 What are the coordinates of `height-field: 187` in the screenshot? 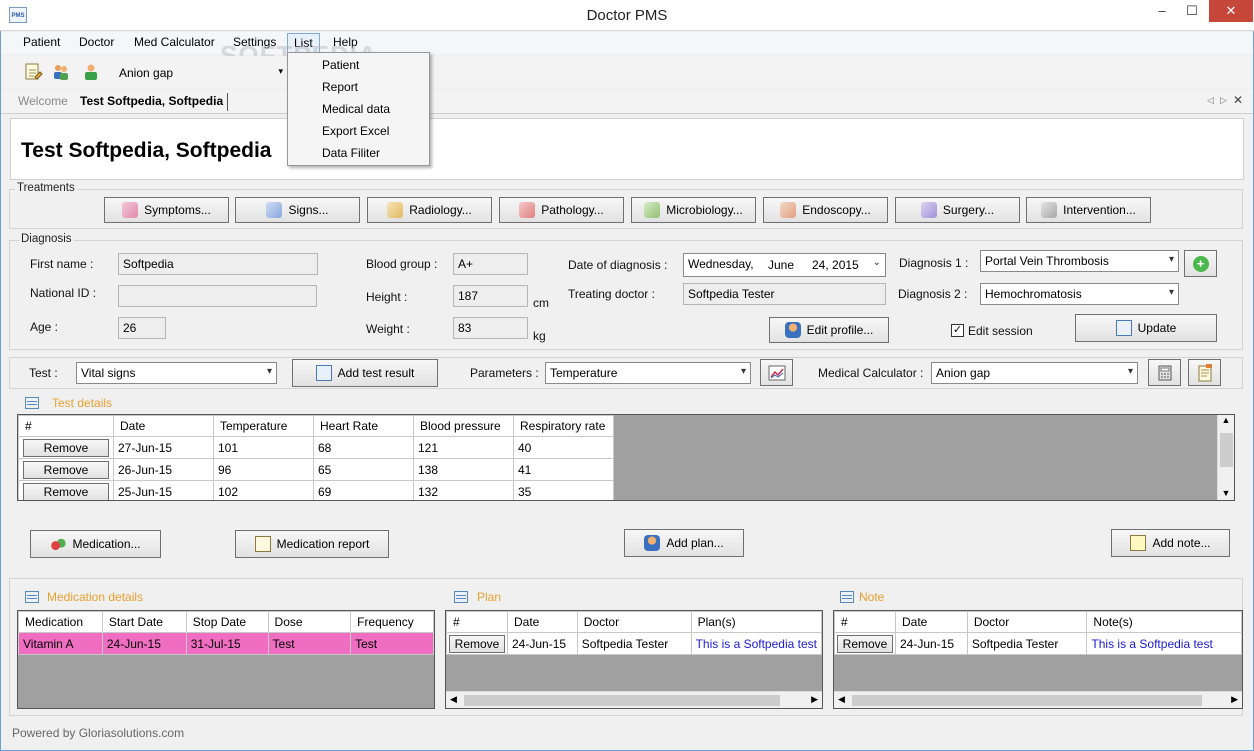 It's located at (490, 296).